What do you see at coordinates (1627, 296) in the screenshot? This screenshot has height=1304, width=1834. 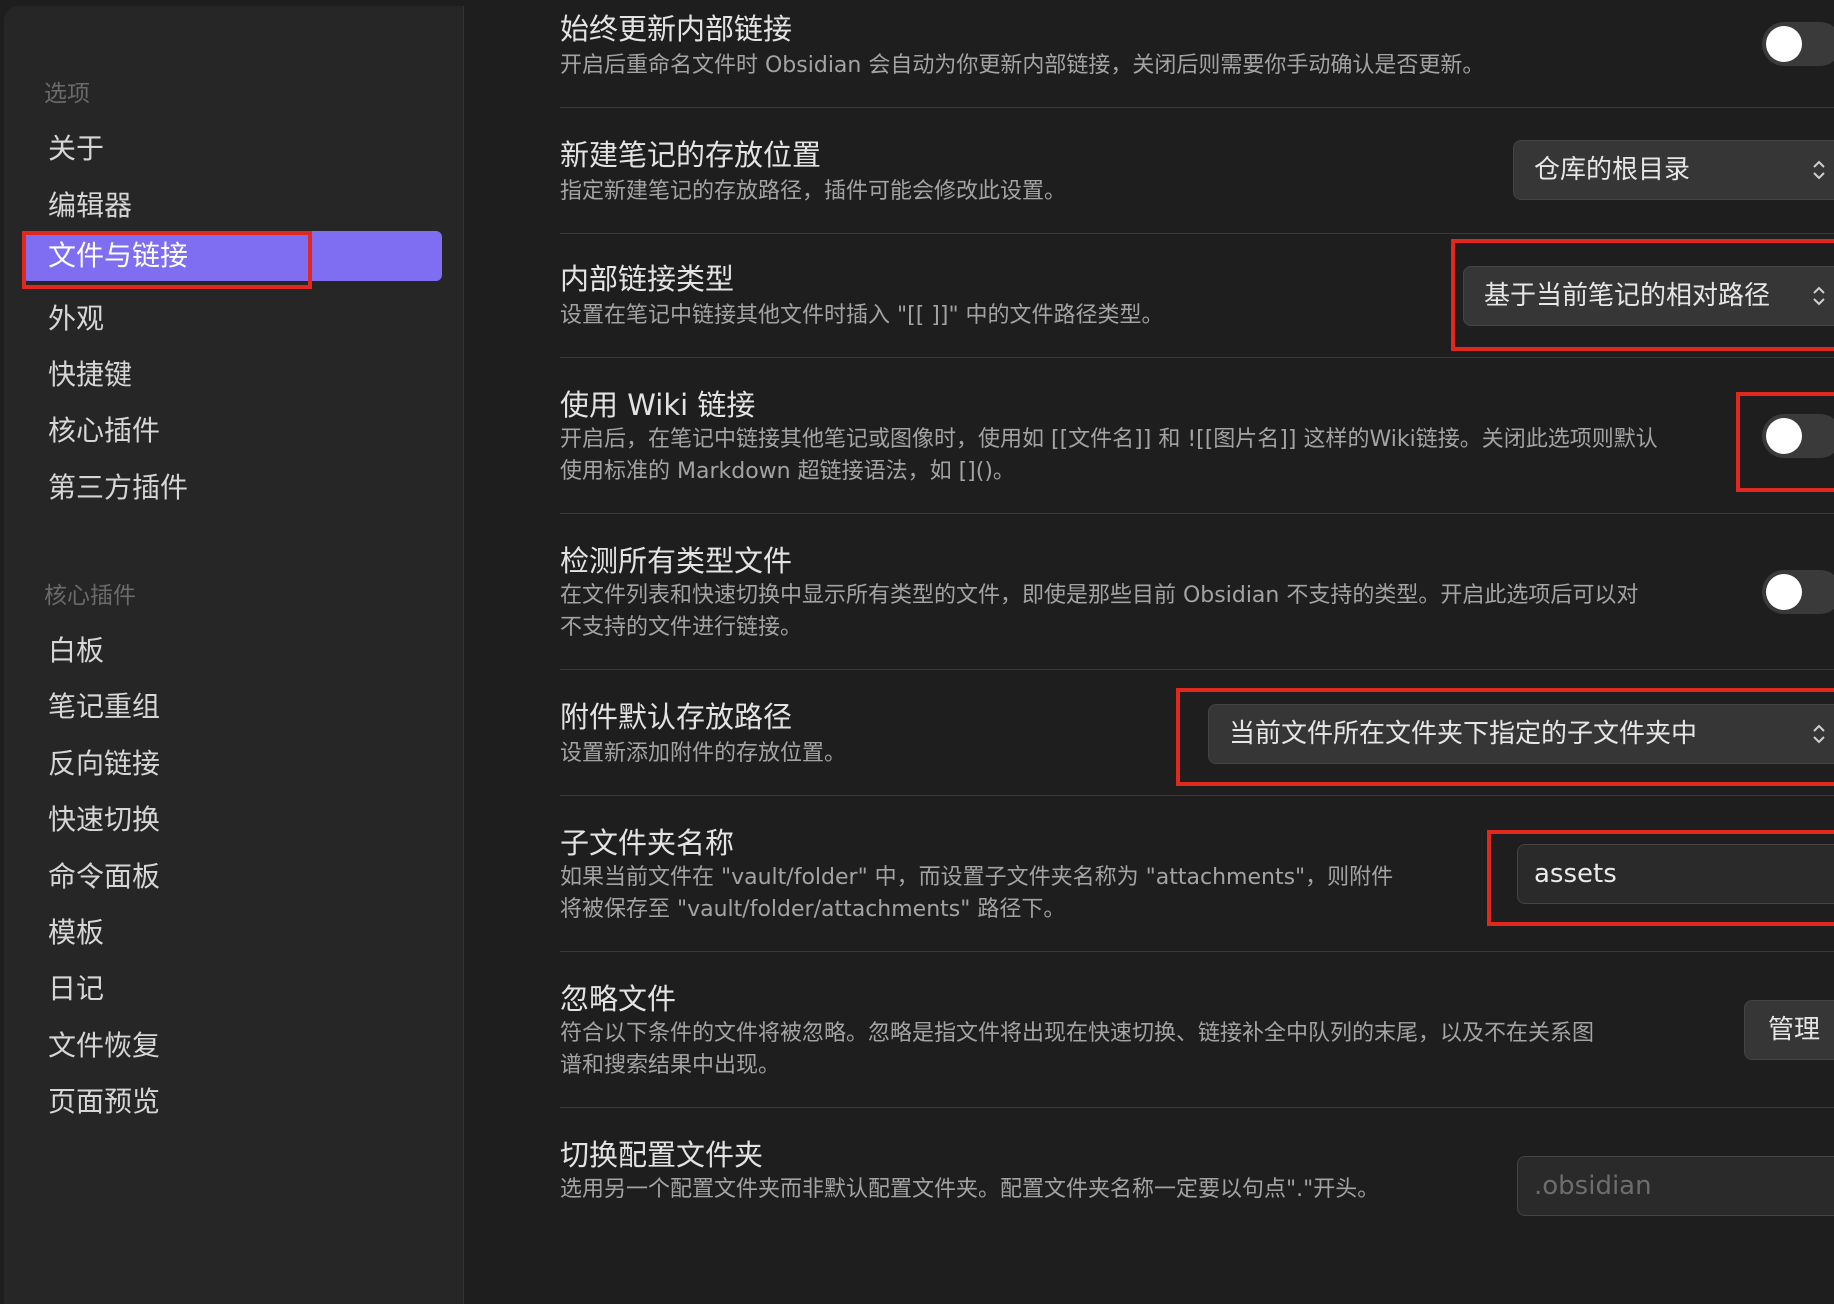 I see `dropdown-value: 基于当前笔记的相对路径` at bounding box center [1627, 296].